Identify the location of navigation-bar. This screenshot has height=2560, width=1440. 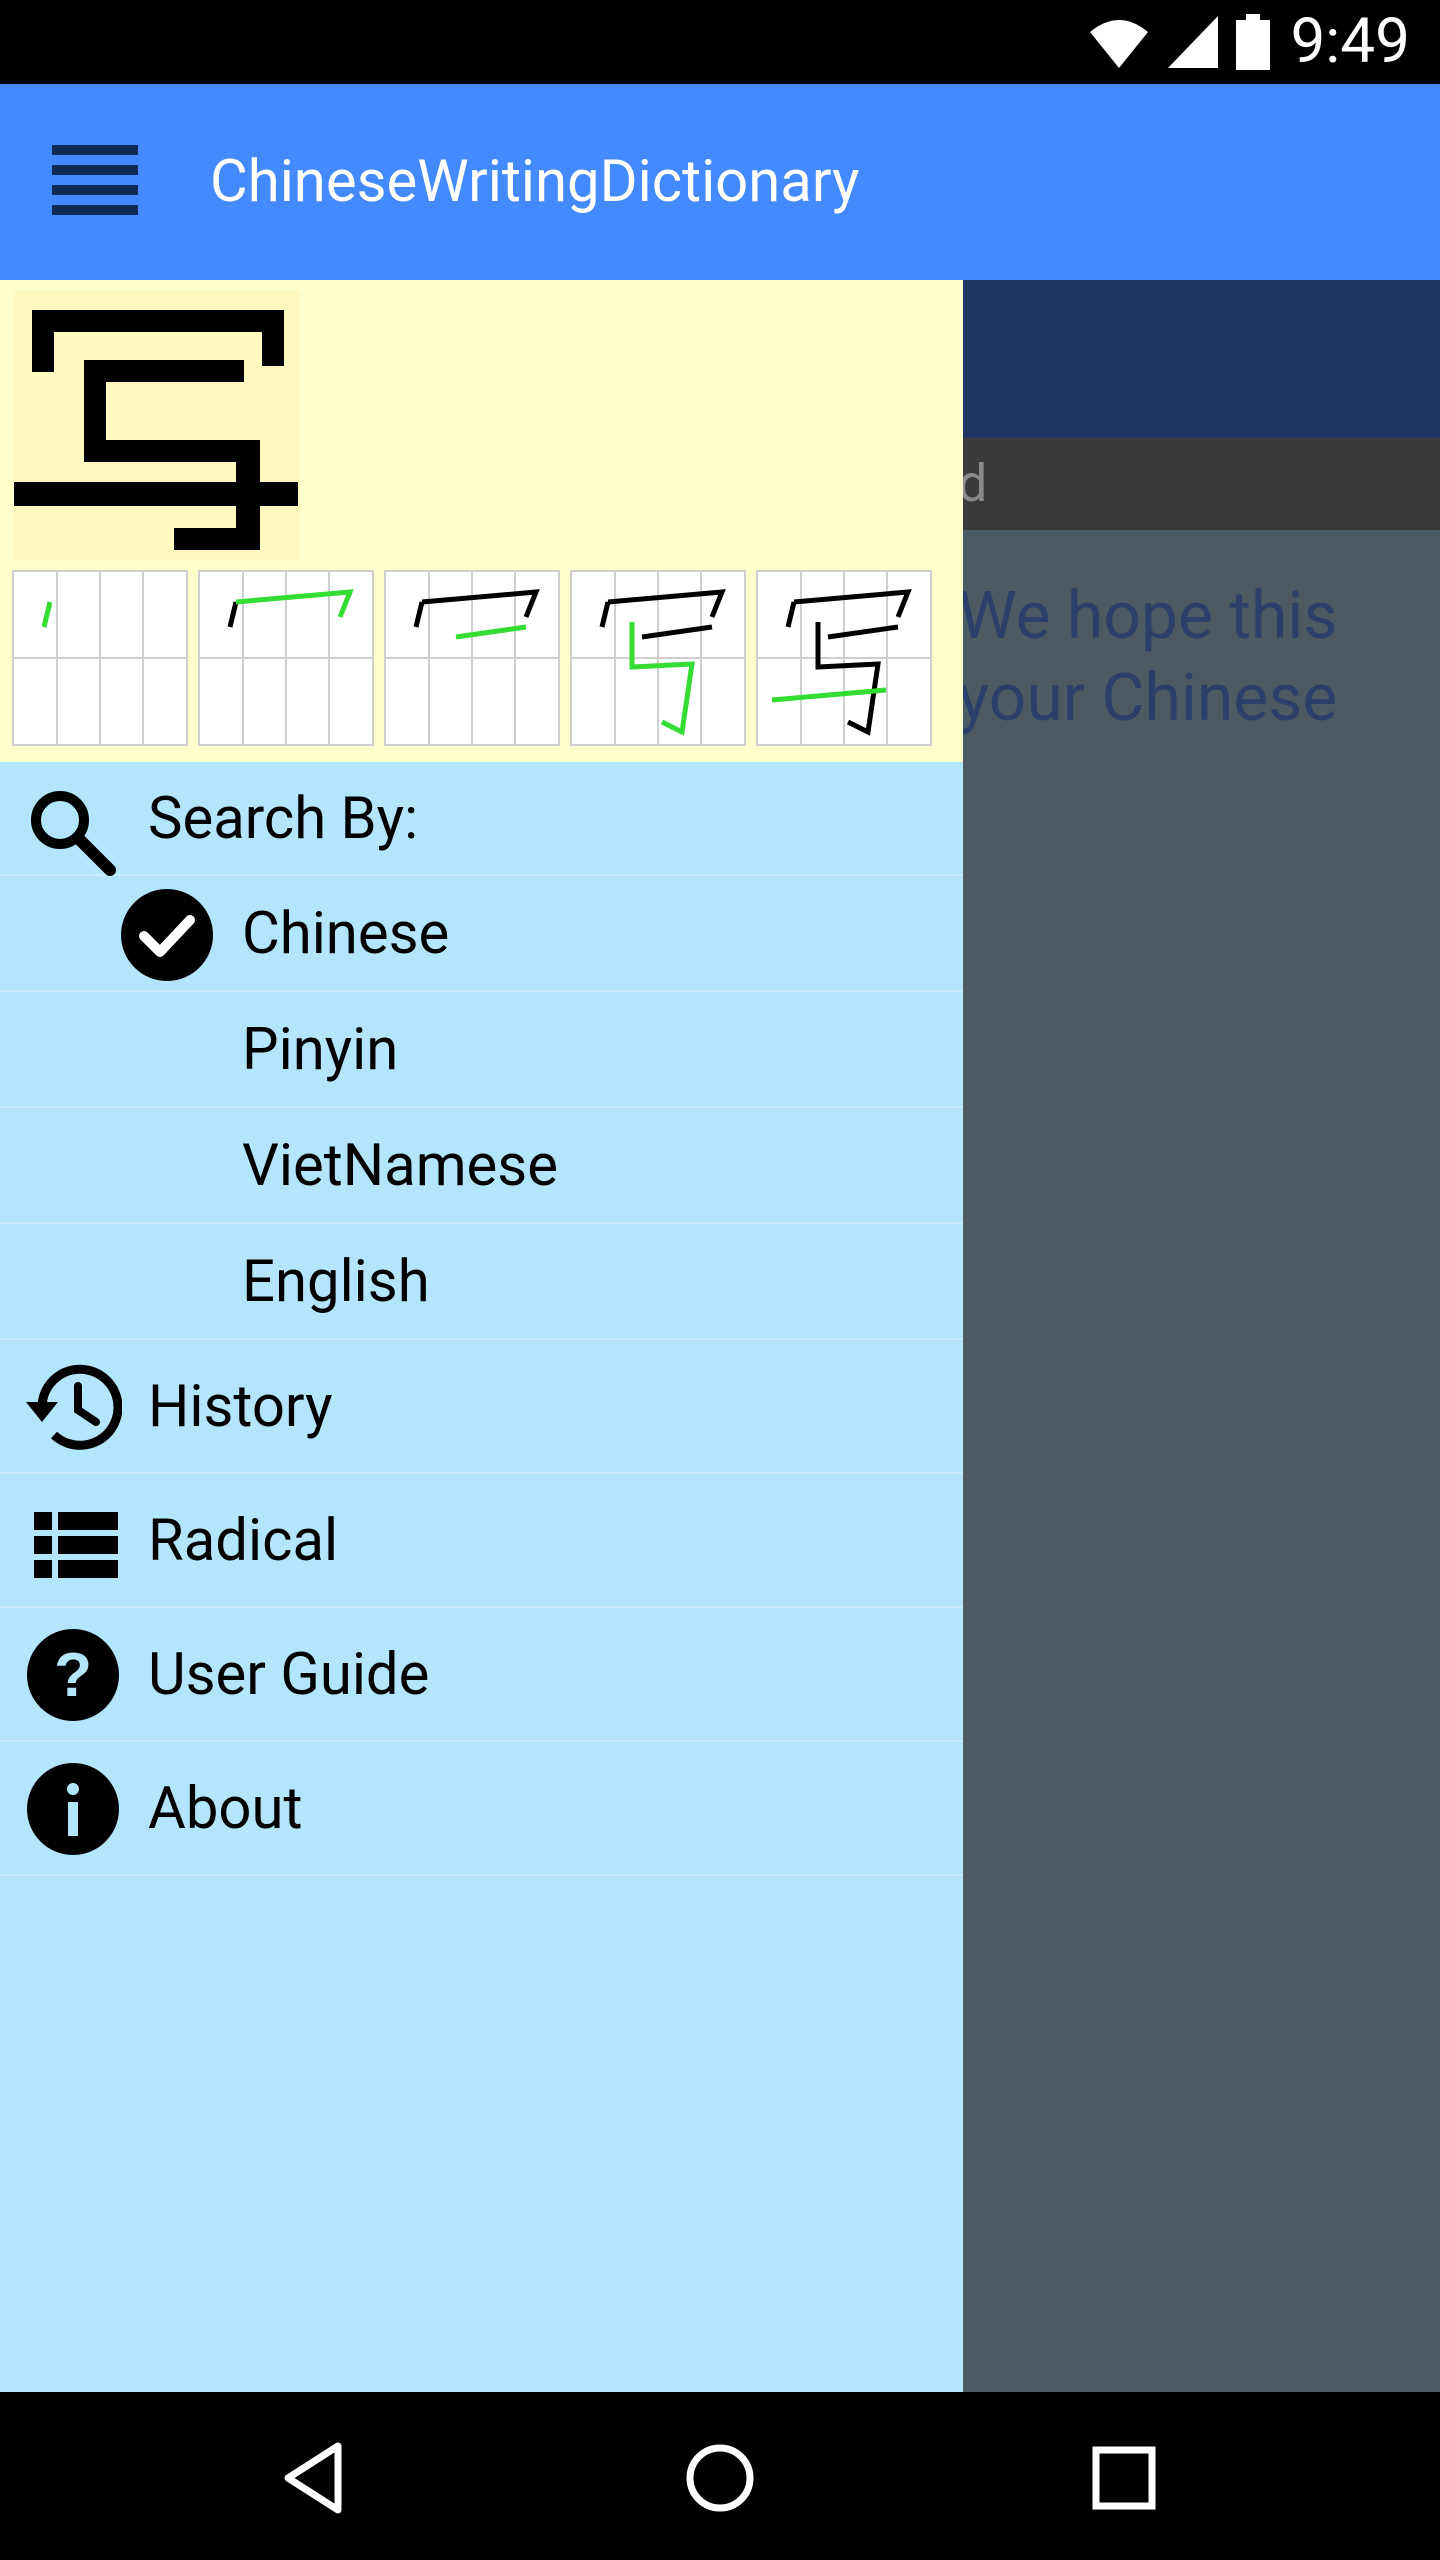
(720, 2476).